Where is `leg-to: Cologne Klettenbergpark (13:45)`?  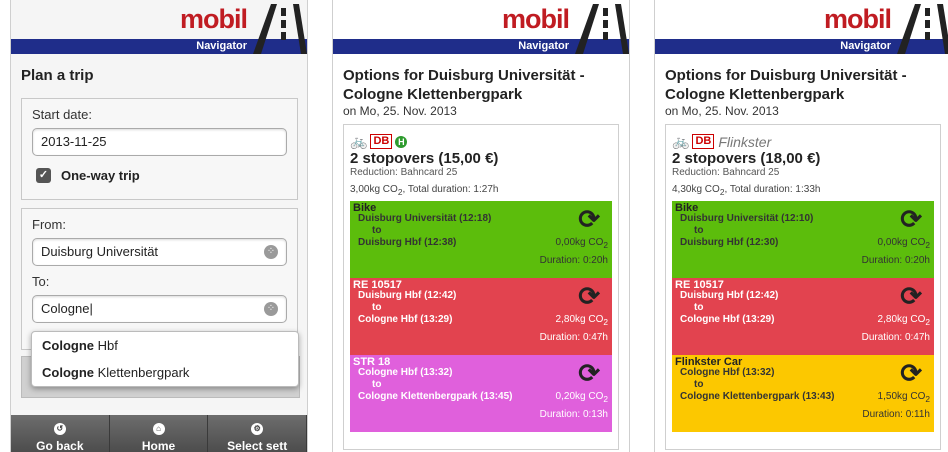
leg-to: Cologne Klettenbergpark (13:45) is located at coordinates (435, 396).